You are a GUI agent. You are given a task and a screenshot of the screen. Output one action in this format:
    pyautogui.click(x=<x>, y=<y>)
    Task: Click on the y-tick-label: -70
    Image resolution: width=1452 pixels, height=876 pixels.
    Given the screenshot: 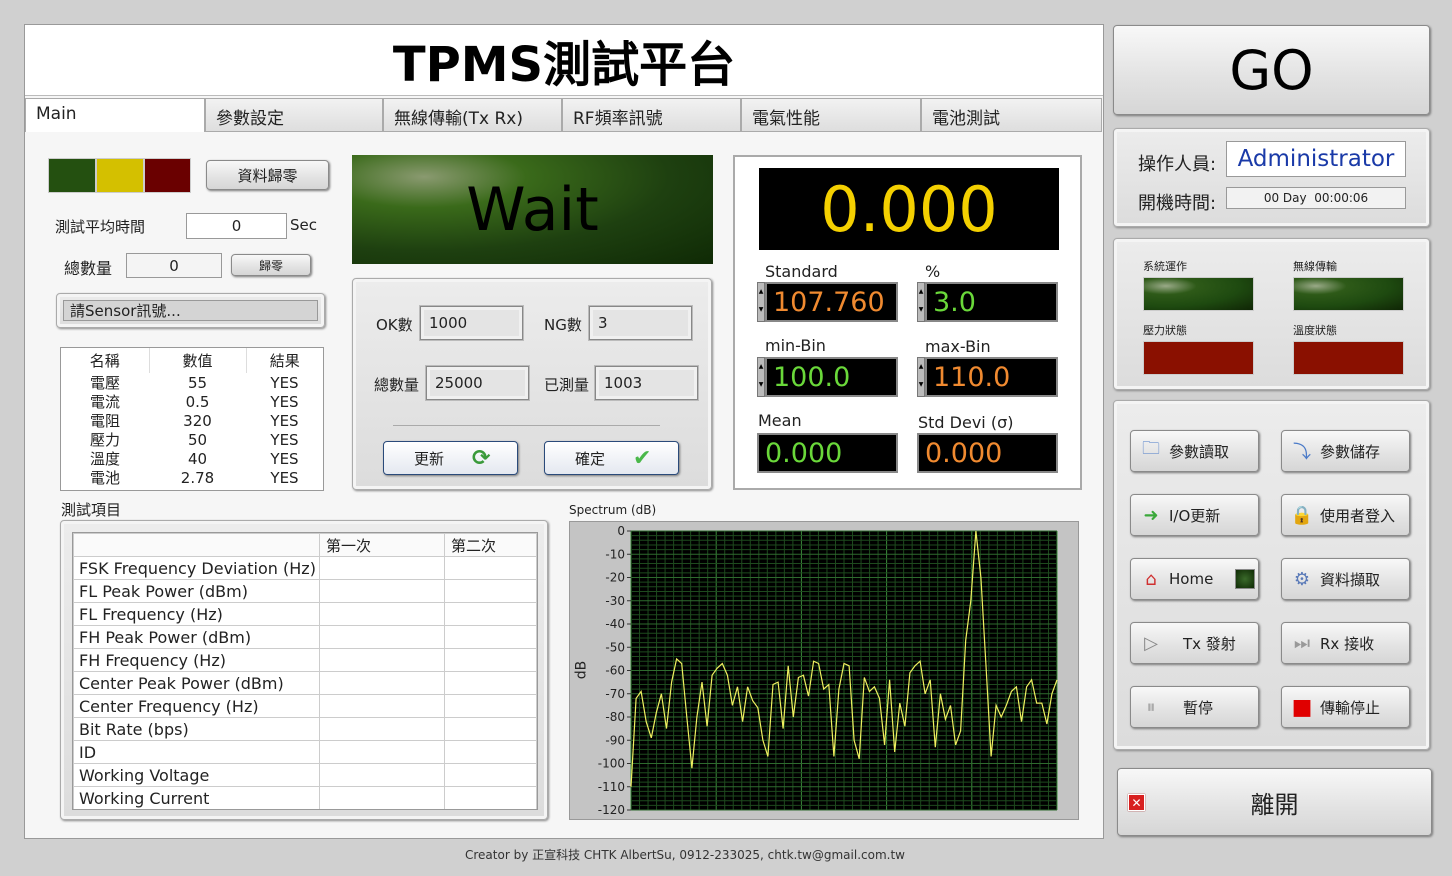 What is the action you would take?
    pyautogui.click(x=615, y=694)
    